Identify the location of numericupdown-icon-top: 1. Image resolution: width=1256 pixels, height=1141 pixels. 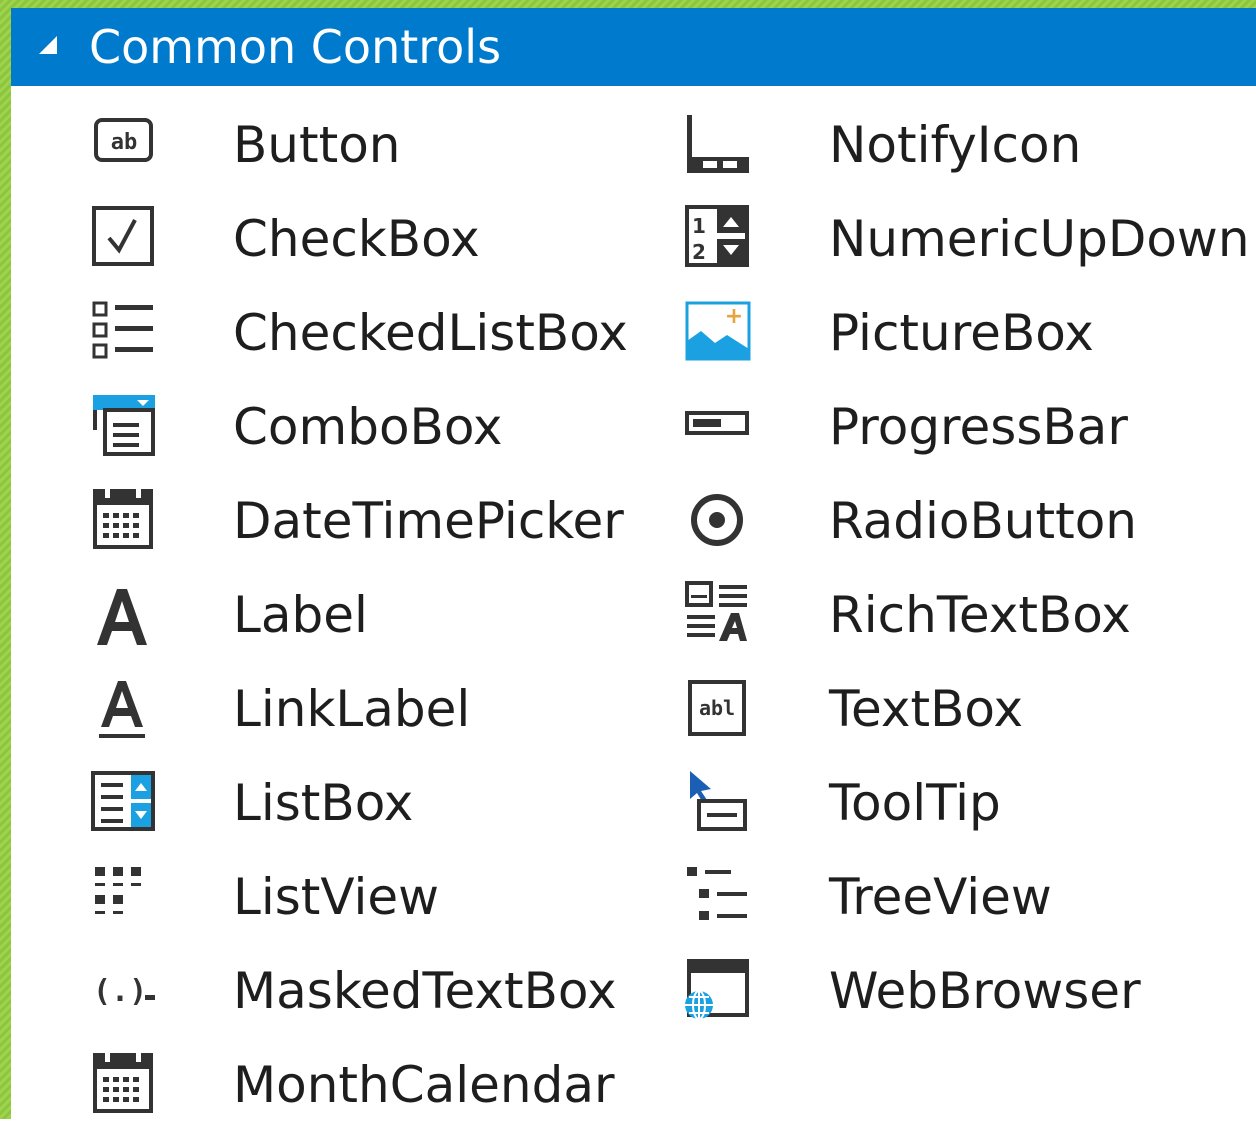
(699, 226).